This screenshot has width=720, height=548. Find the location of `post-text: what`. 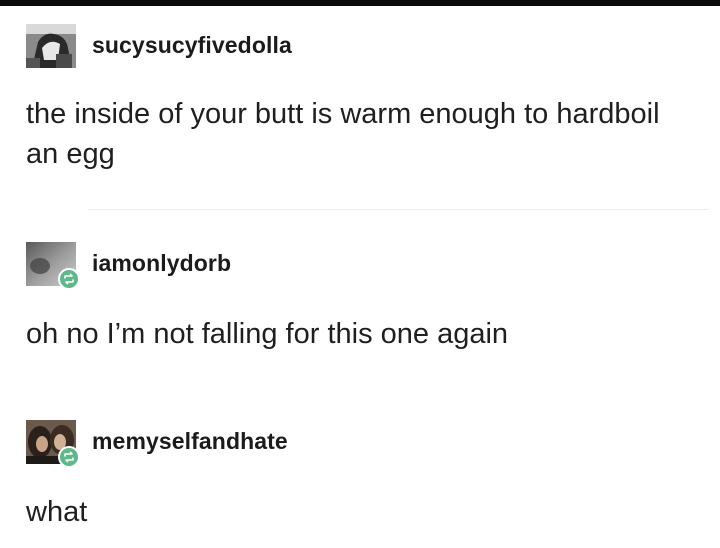

post-text: what is located at coordinates (57, 512).